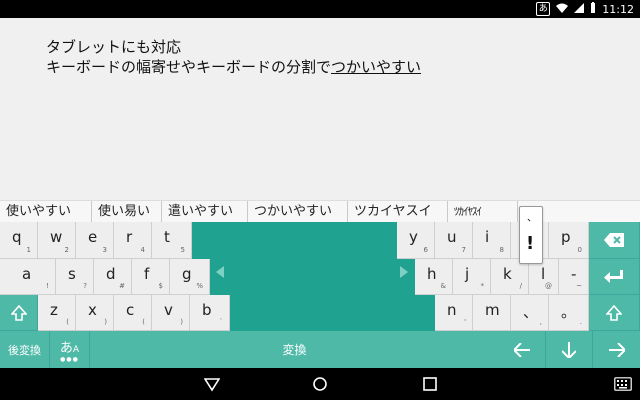 The image size is (640, 400). I want to click on key-g: g%, so click(190, 277).